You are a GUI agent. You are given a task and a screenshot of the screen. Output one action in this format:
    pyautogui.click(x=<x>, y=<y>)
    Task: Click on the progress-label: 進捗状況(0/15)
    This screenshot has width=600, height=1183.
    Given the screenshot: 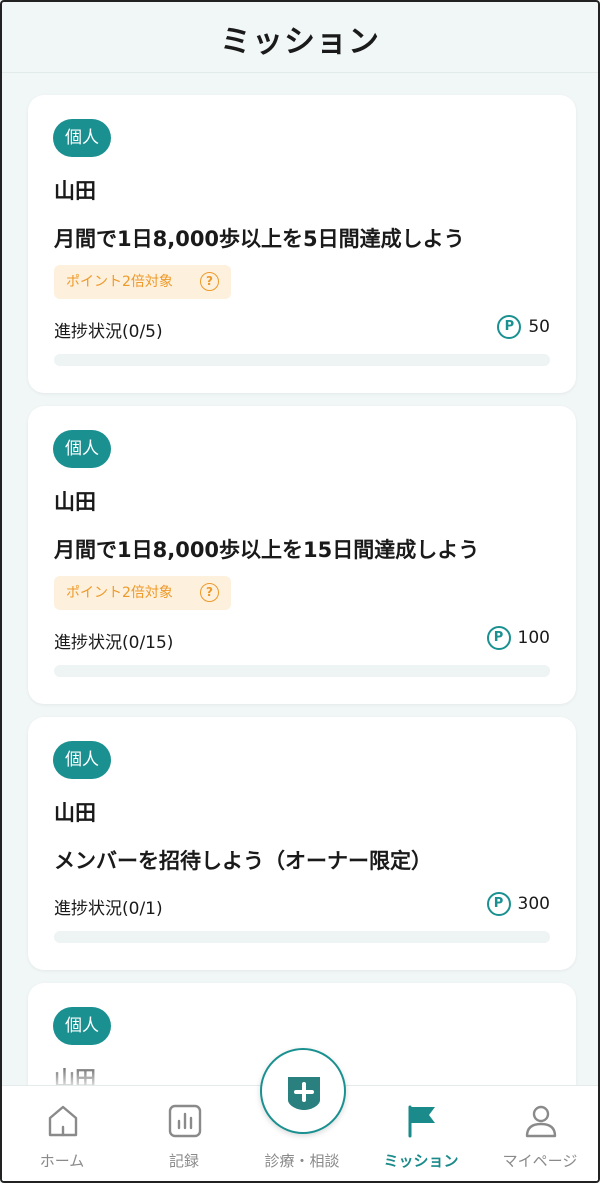 What is the action you would take?
    pyautogui.click(x=114, y=643)
    